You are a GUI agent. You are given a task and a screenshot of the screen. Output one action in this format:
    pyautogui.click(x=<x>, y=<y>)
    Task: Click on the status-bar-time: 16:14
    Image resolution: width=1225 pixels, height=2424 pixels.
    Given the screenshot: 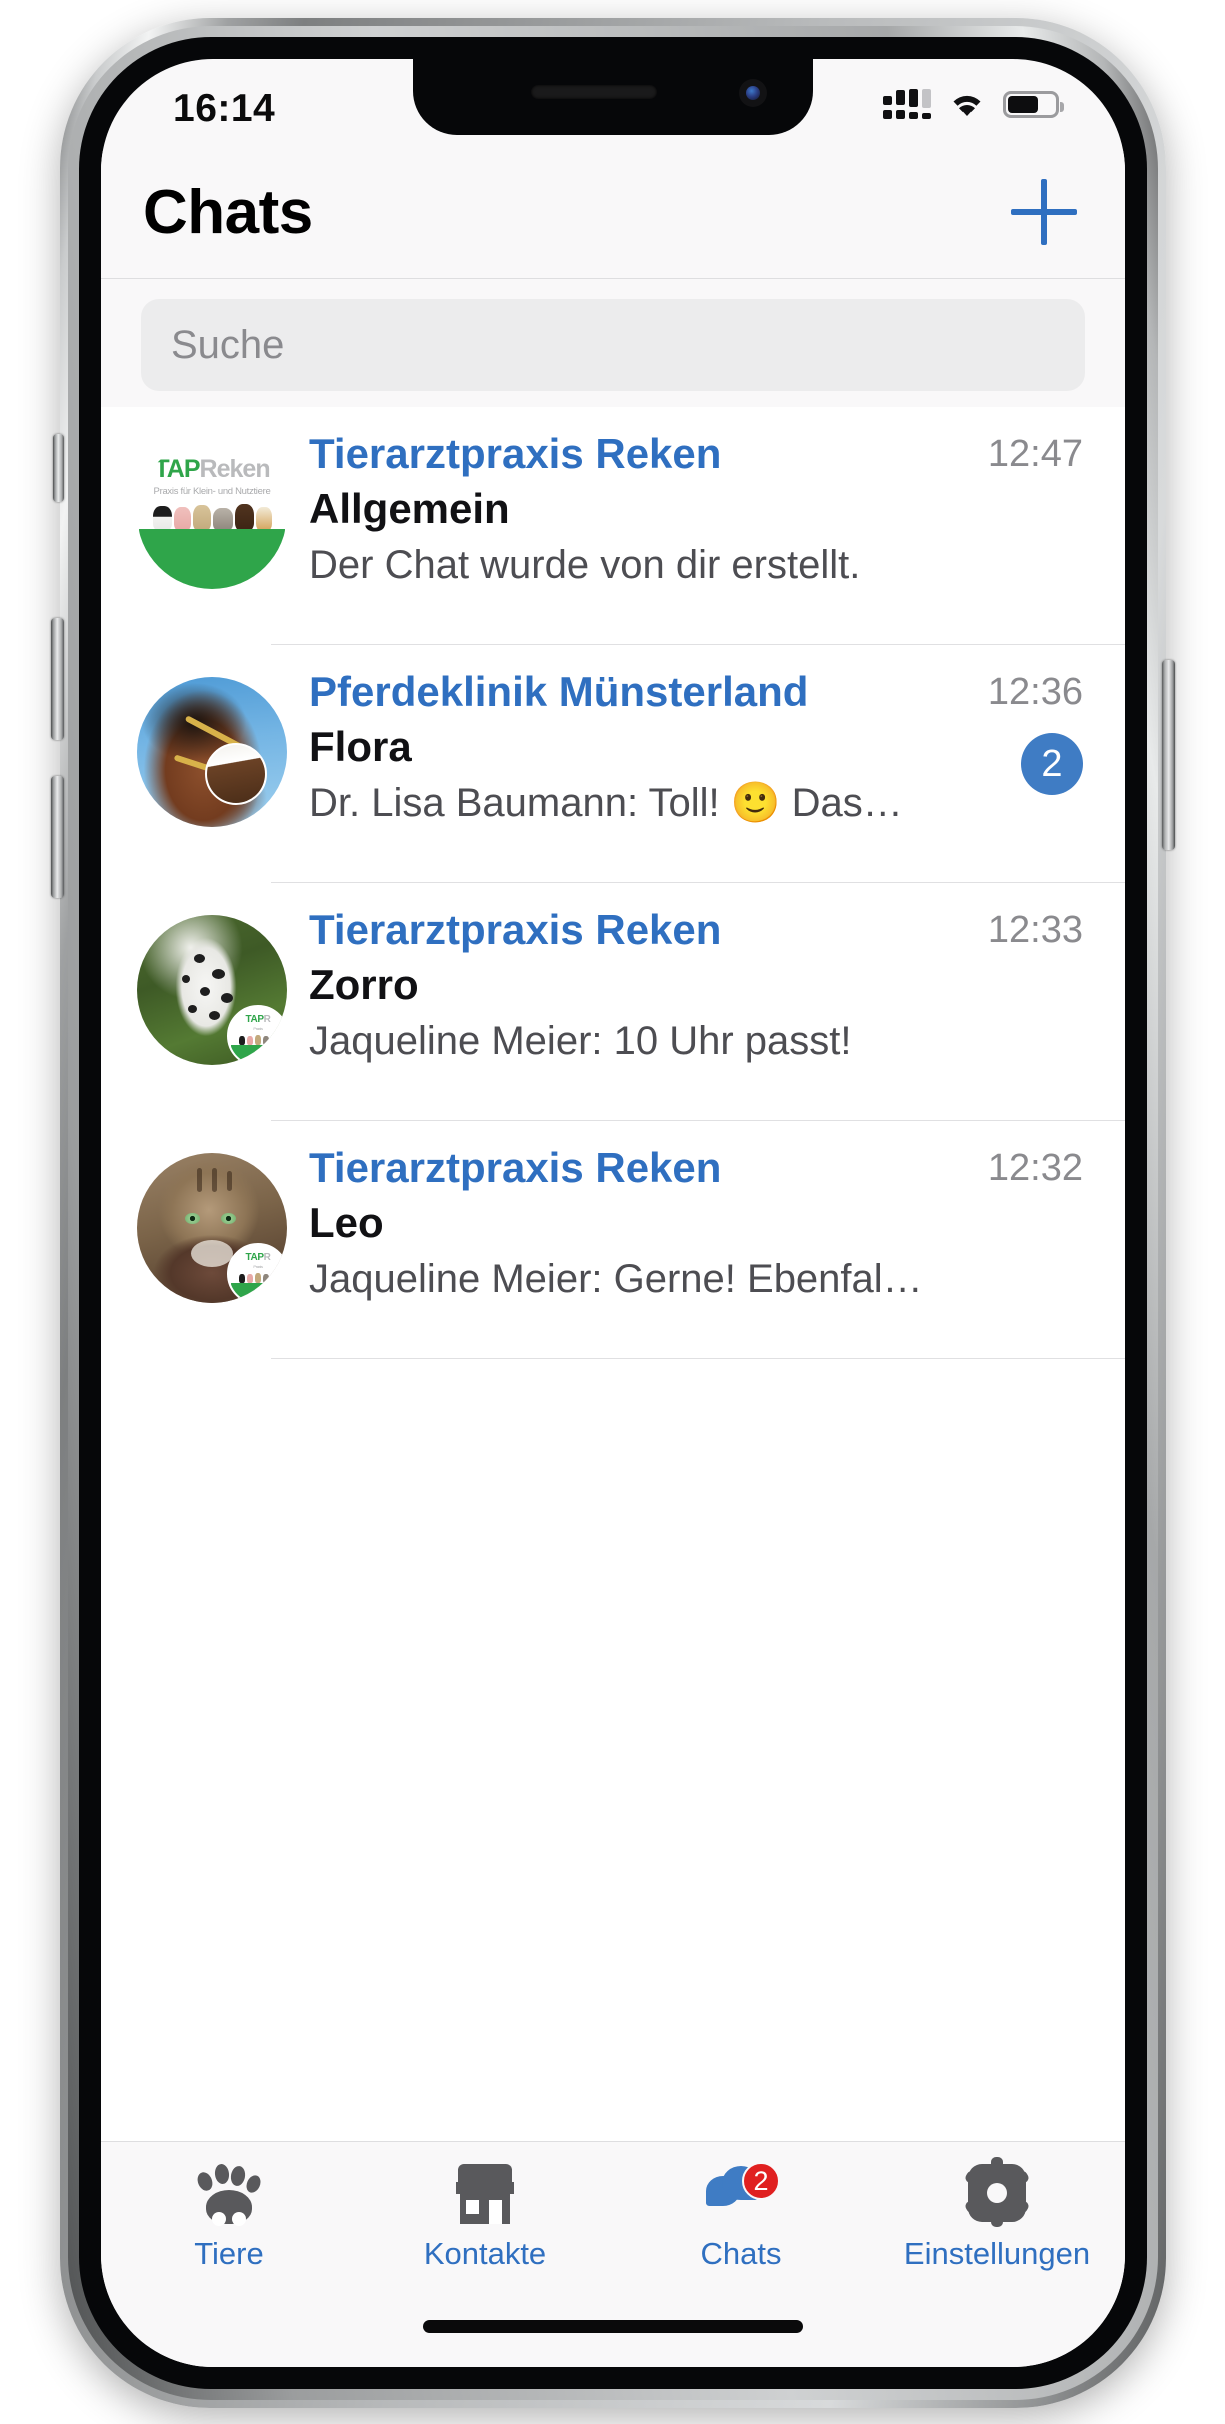 What is the action you would take?
    pyautogui.click(x=224, y=108)
    